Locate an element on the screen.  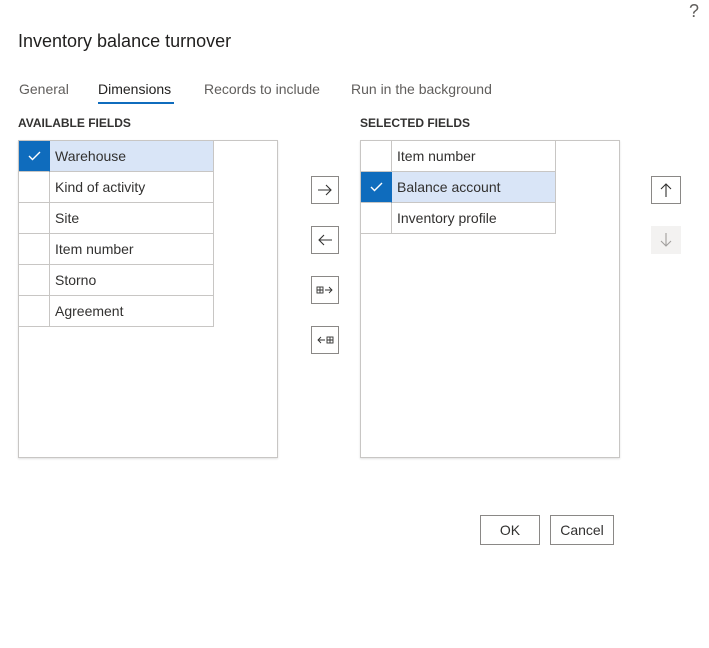
move-up-button is located at coordinates (666, 190).